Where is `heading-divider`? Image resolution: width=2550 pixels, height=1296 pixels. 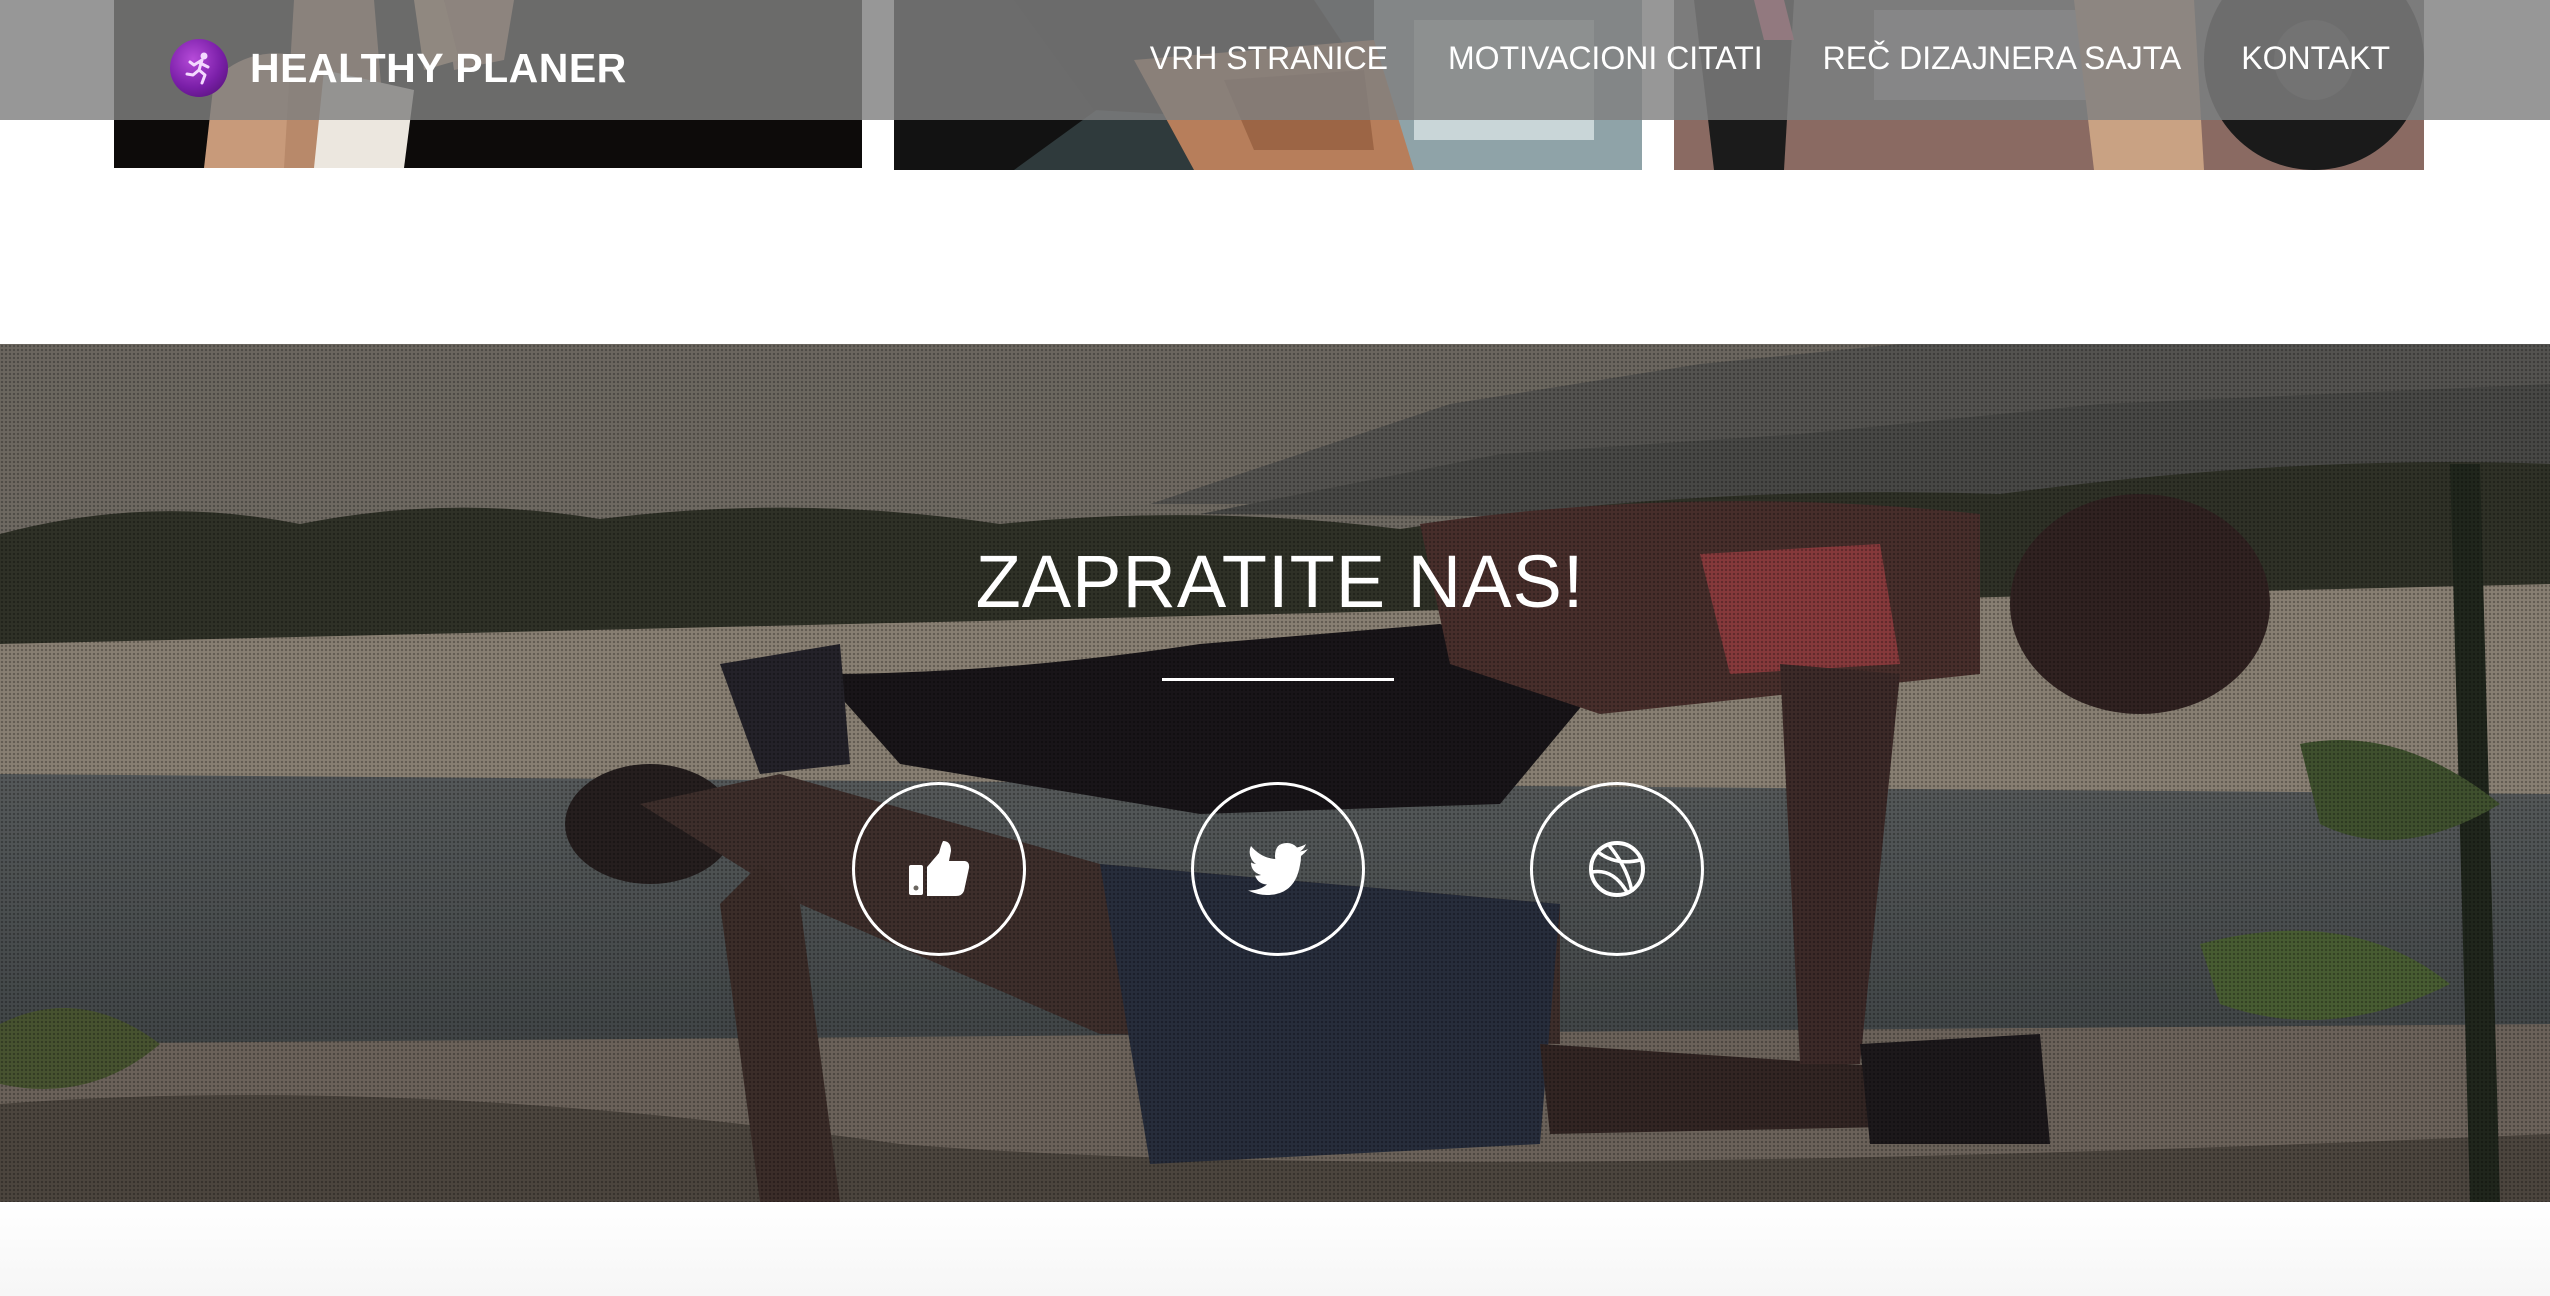
heading-divider is located at coordinates (1278, 679).